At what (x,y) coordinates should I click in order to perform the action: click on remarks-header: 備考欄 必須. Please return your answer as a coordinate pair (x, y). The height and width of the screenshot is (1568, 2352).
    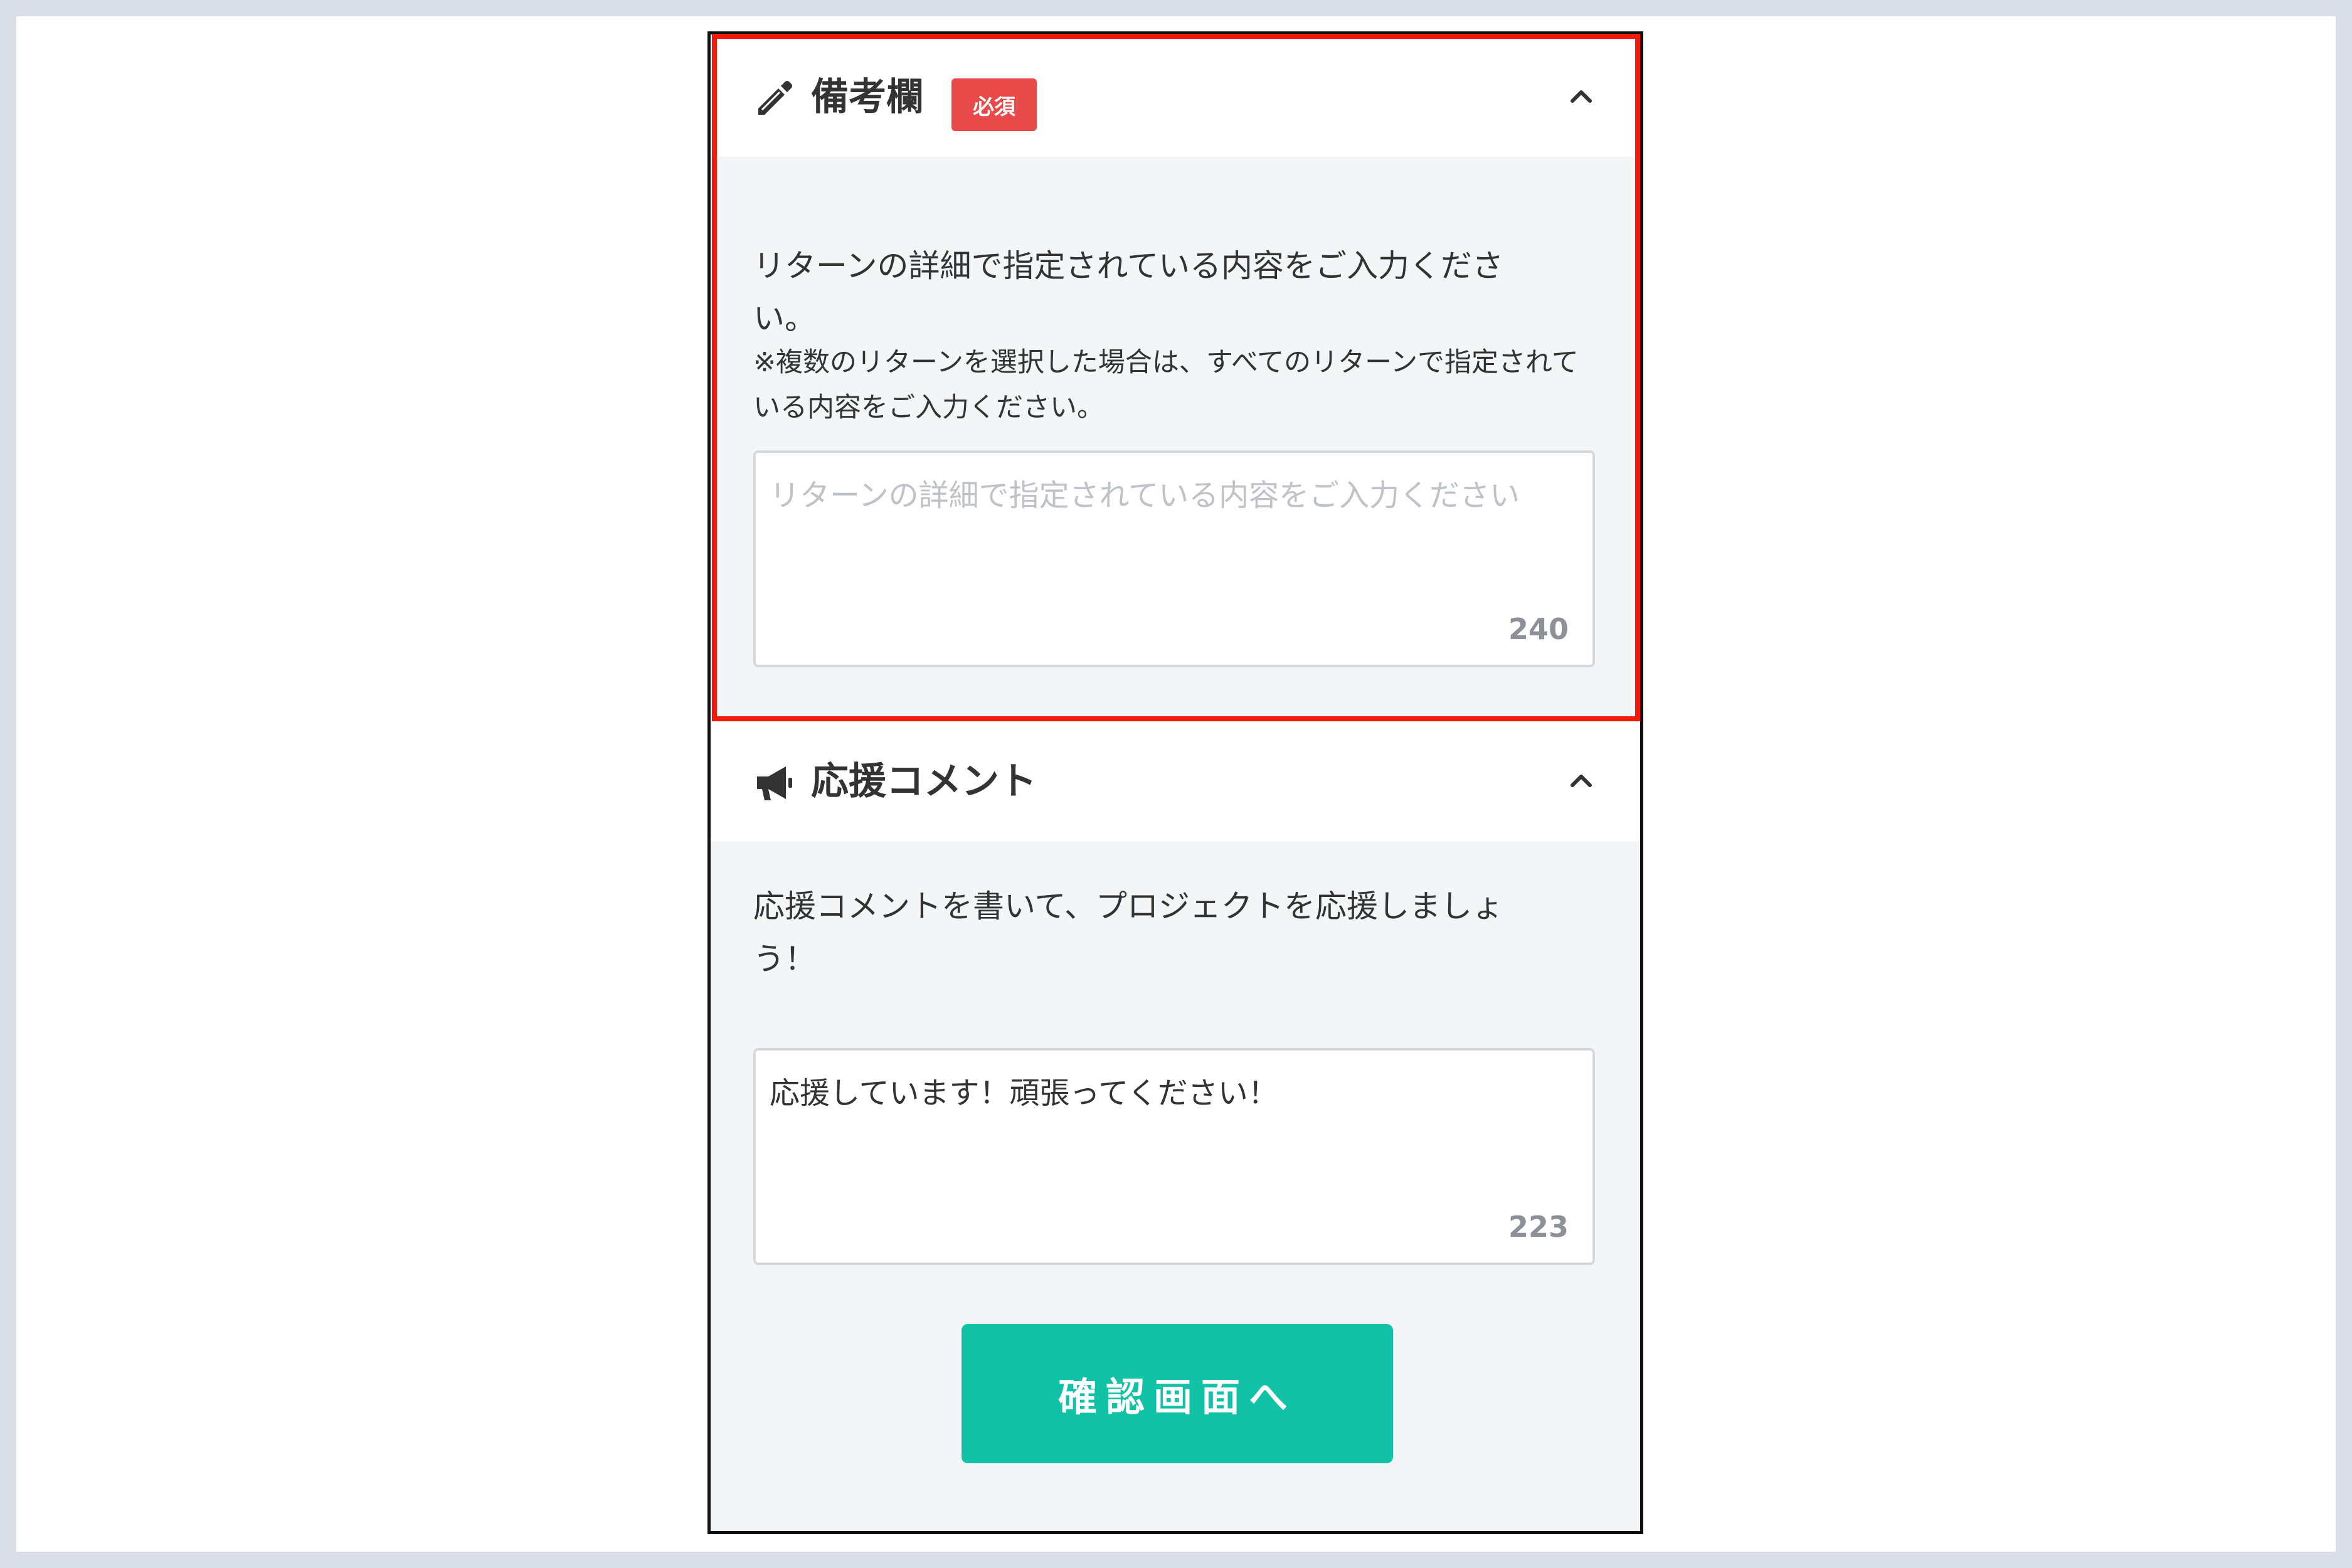
    Looking at the image, I should click on (1175, 95).